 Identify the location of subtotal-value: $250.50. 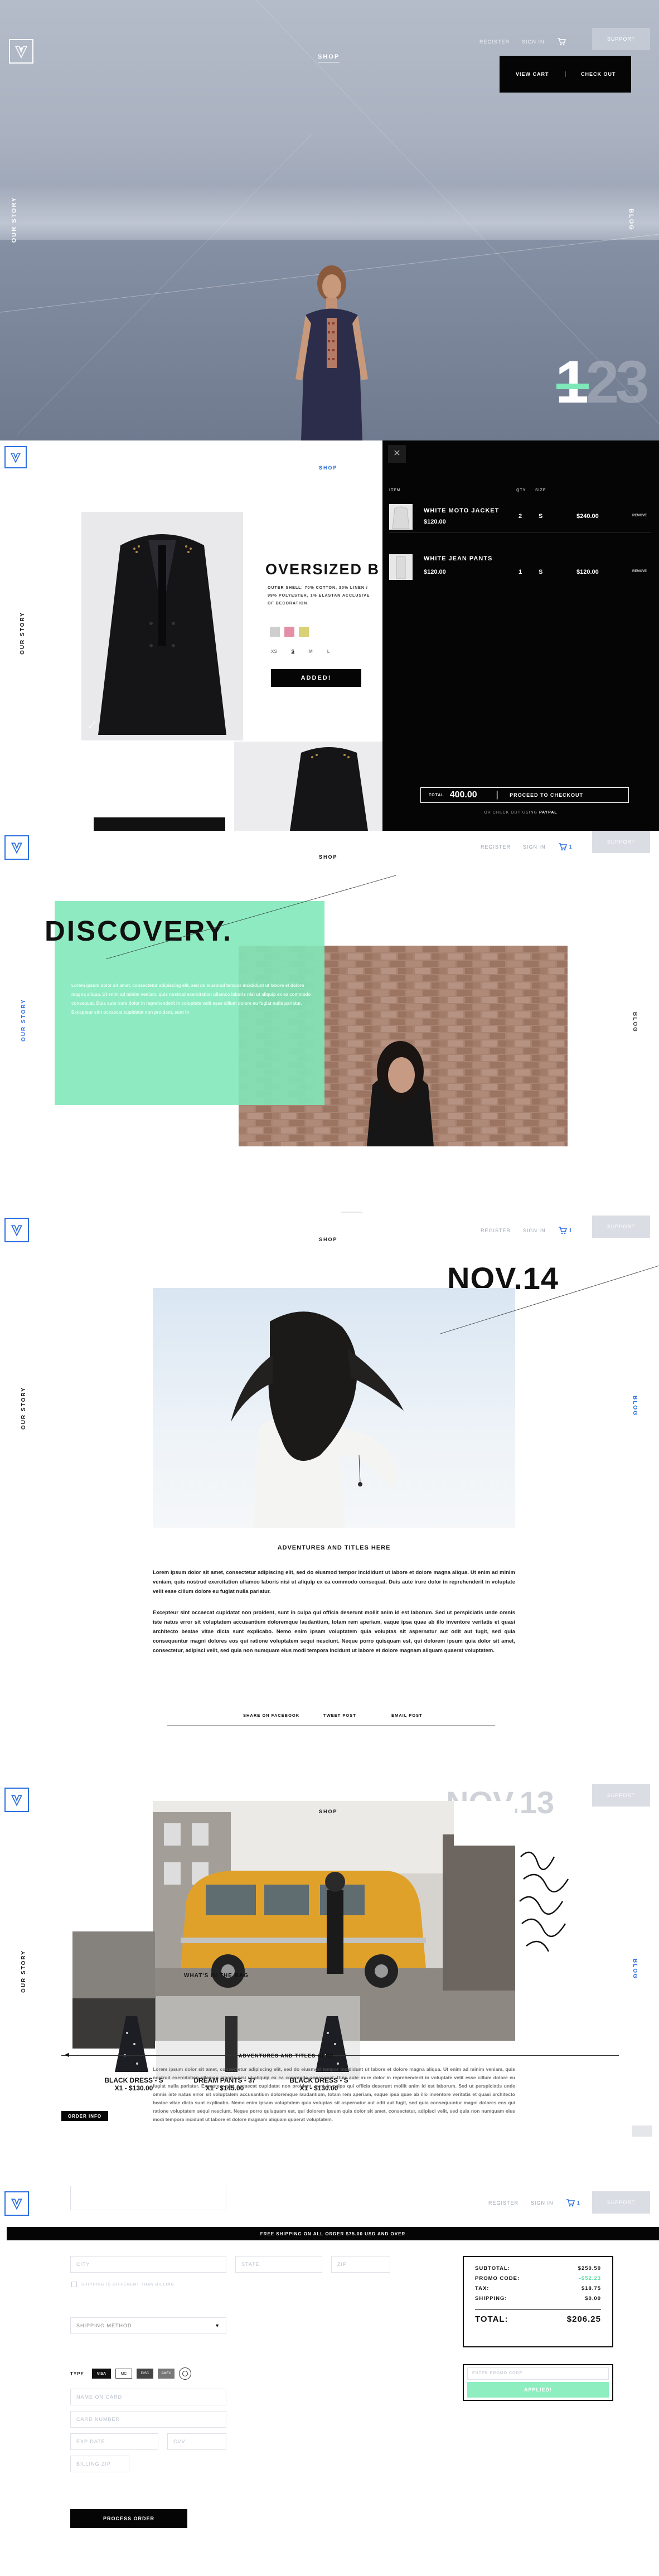
(589, 2268).